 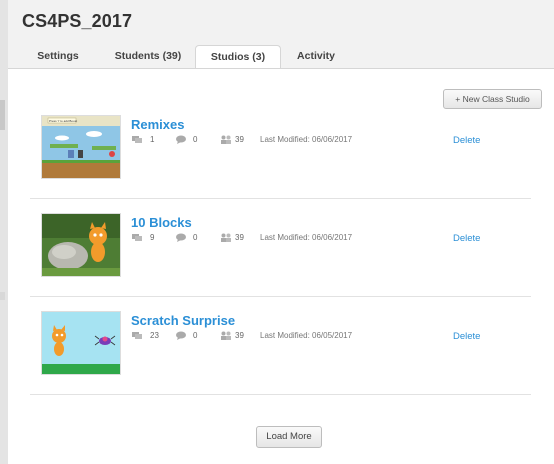 What do you see at coordinates (161, 222) in the screenshot?
I see `studio-name: 10 Blocks` at bounding box center [161, 222].